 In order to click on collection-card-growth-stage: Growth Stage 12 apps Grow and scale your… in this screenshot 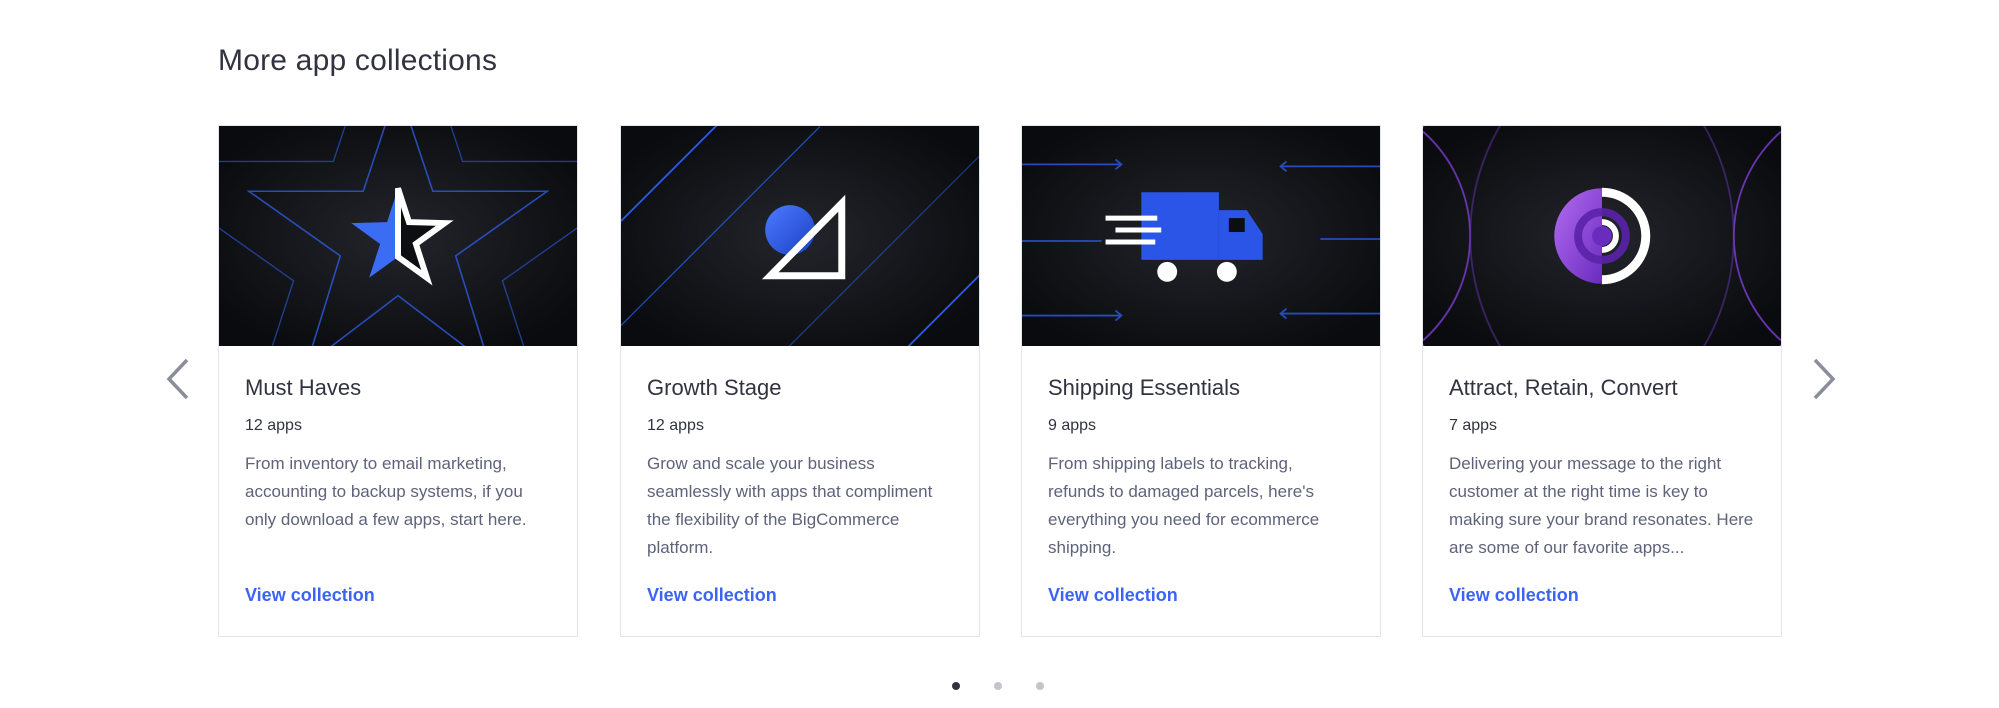, I will do `click(800, 381)`.